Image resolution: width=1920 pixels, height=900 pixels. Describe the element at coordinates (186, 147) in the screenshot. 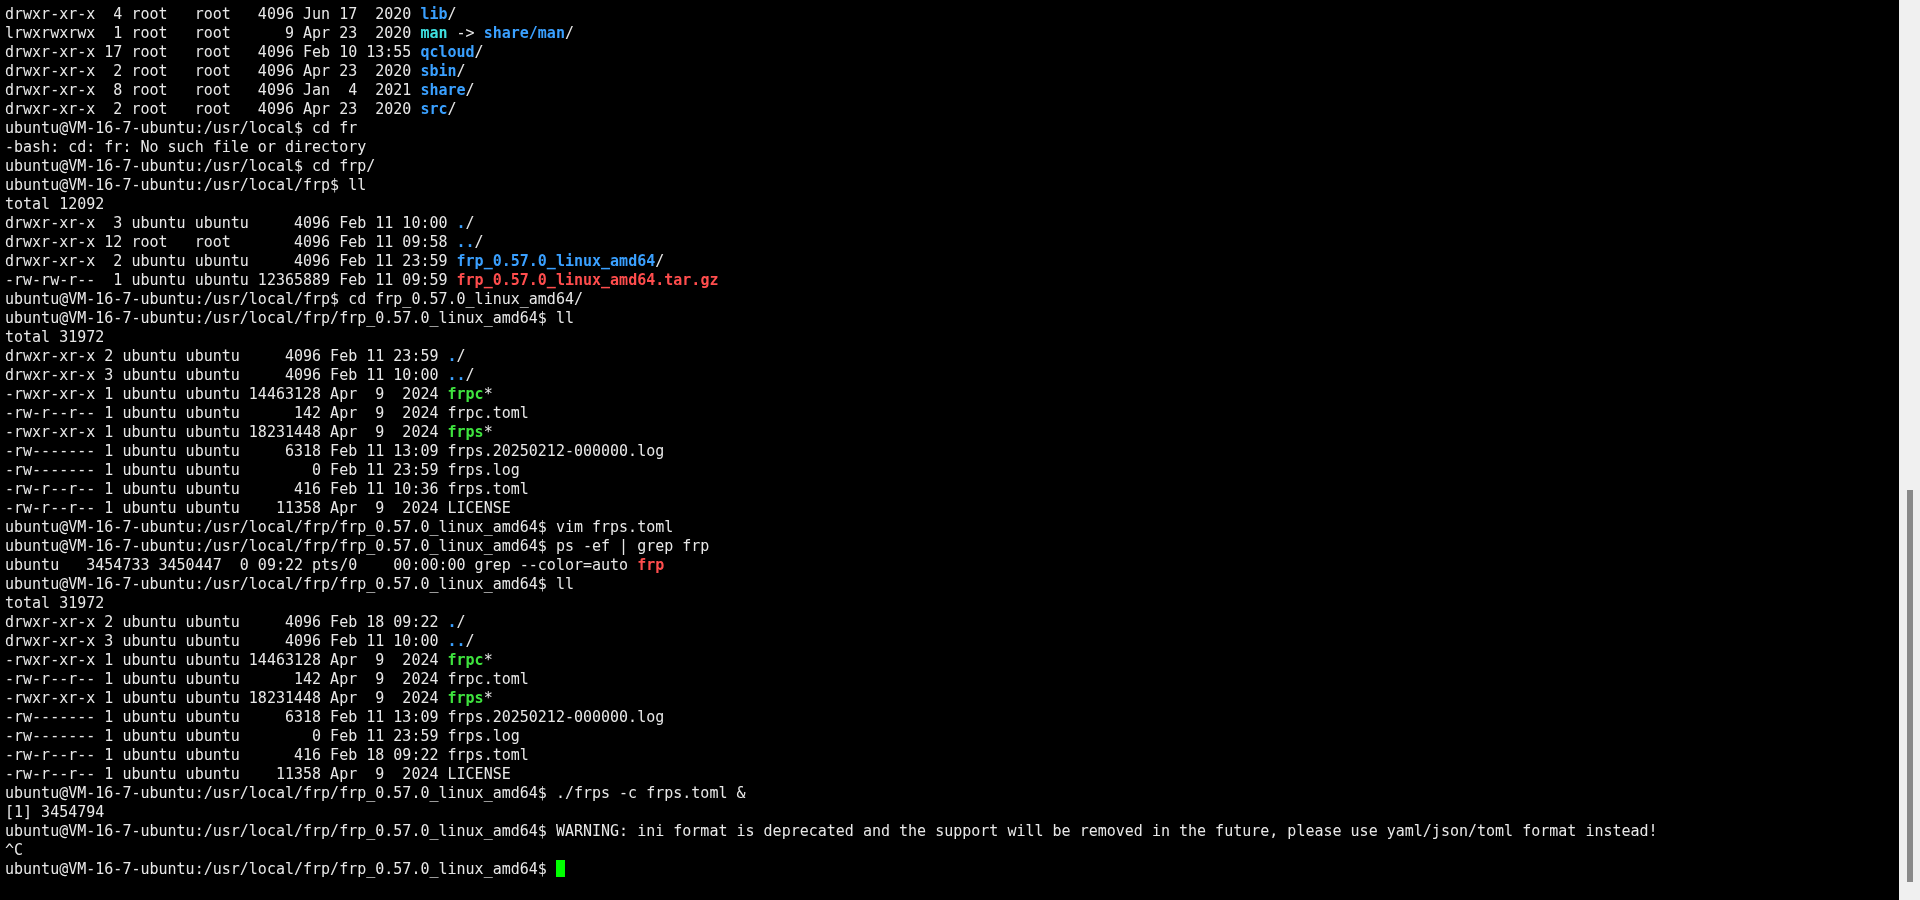

I see `terminal-line: -bash: cd: fr: No such file or directory` at that location.